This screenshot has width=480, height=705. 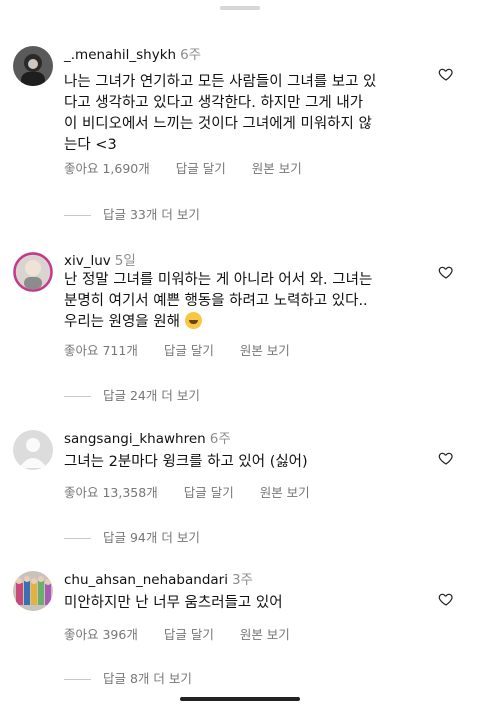 What do you see at coordinates (125, 261) in the screenshot?
I see `comment-time: 5일` at bounding box center [125, 261].